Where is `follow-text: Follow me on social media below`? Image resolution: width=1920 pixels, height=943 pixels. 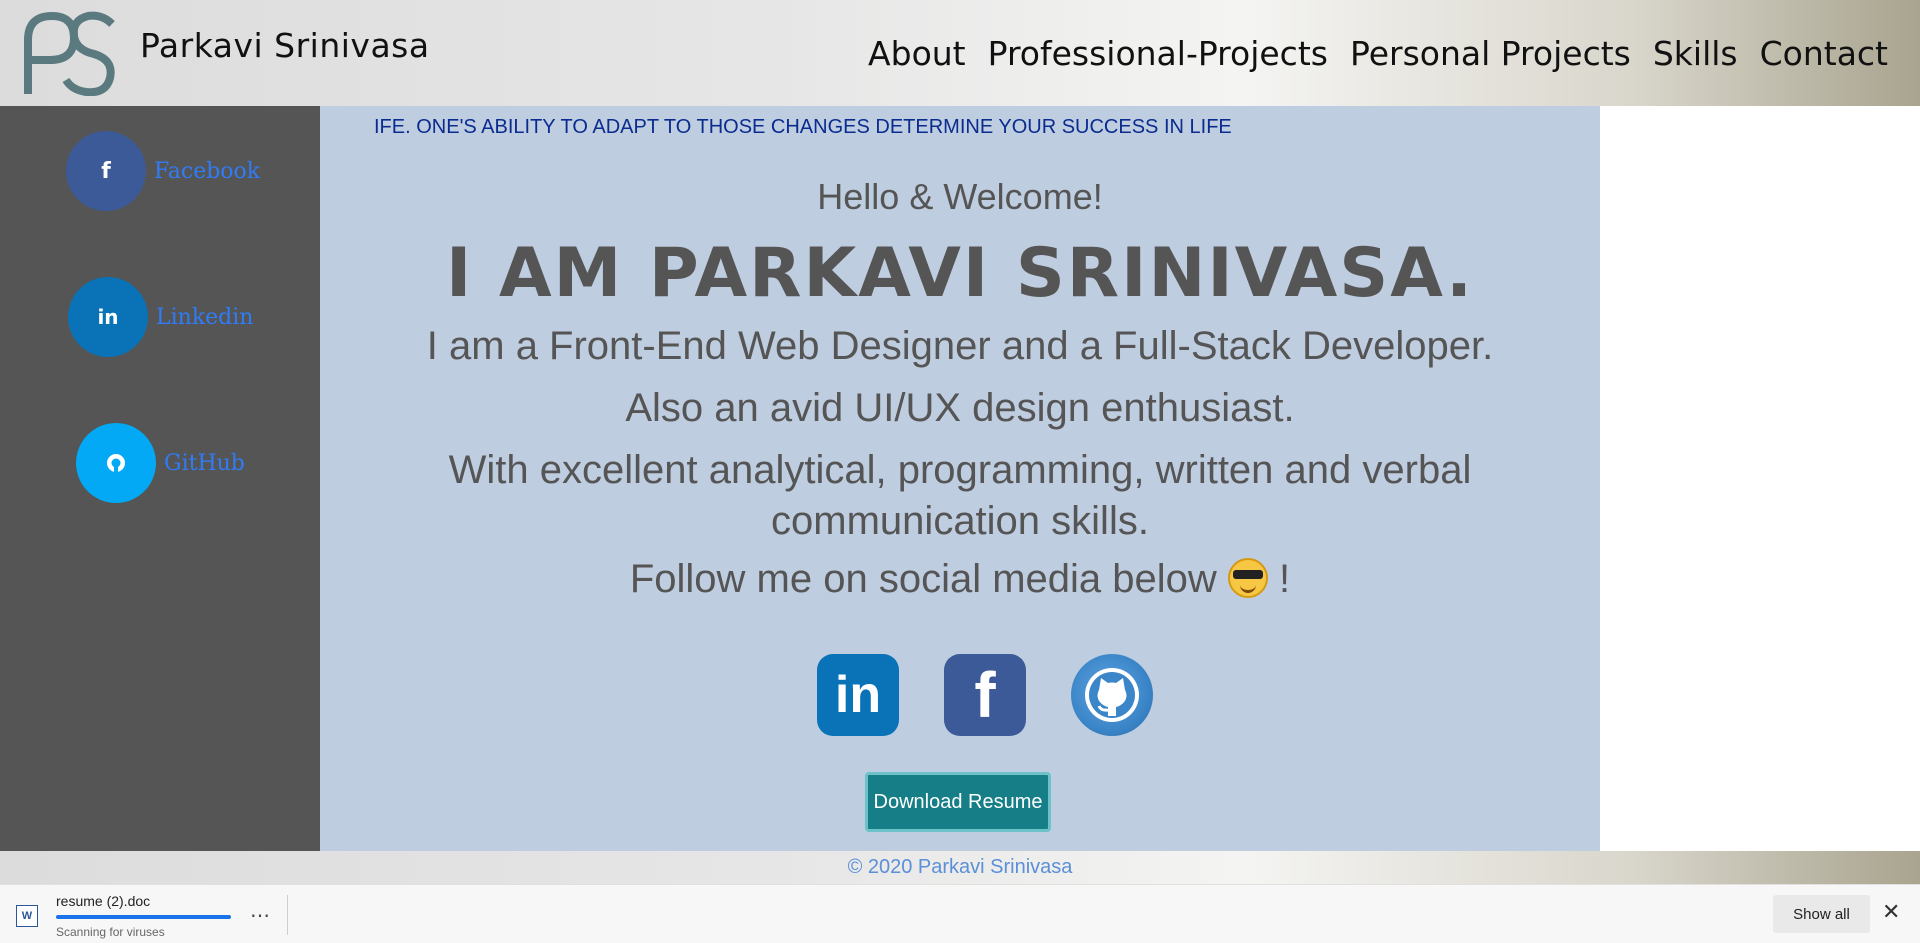 follow-text: Follow me on social media below is located at coordinates (923, 579).